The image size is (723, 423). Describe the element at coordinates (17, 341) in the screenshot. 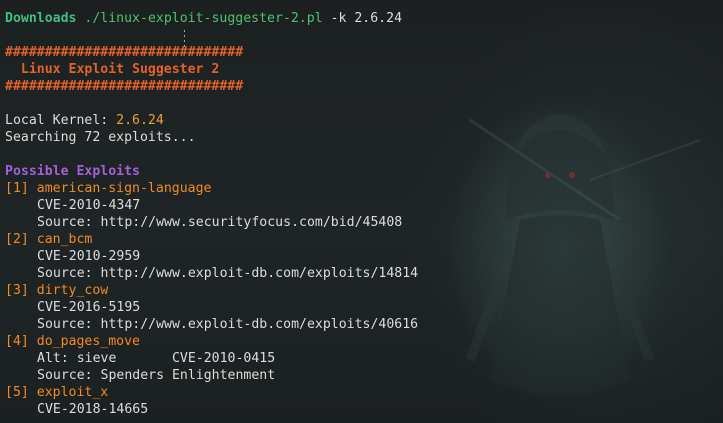

I see `exploit-index: [4]` at that location.